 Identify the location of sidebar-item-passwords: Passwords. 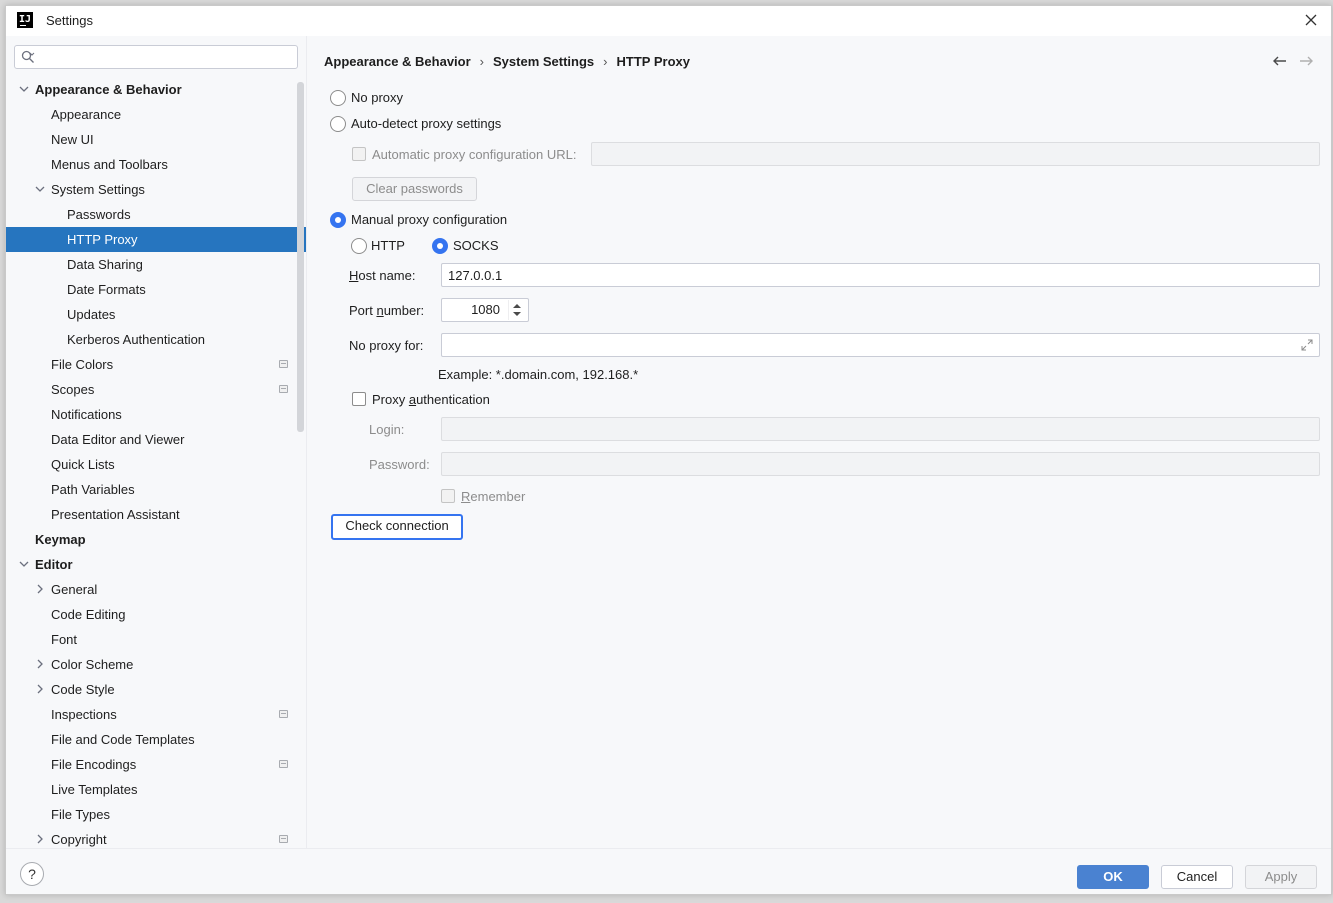
(156, 214).